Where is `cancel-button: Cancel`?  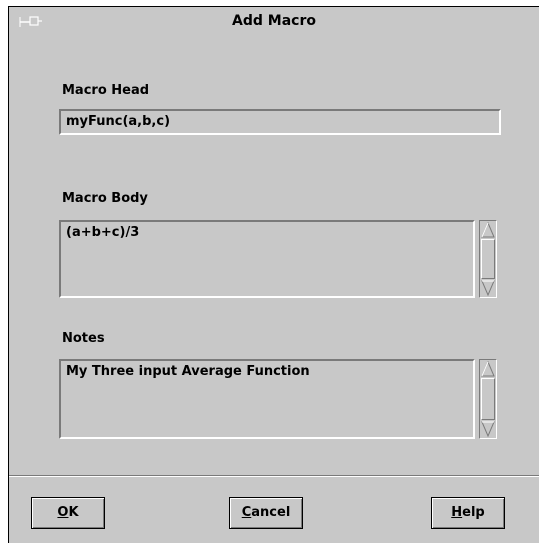 cancel-button: Cancel is located at coordinates (266, 513).